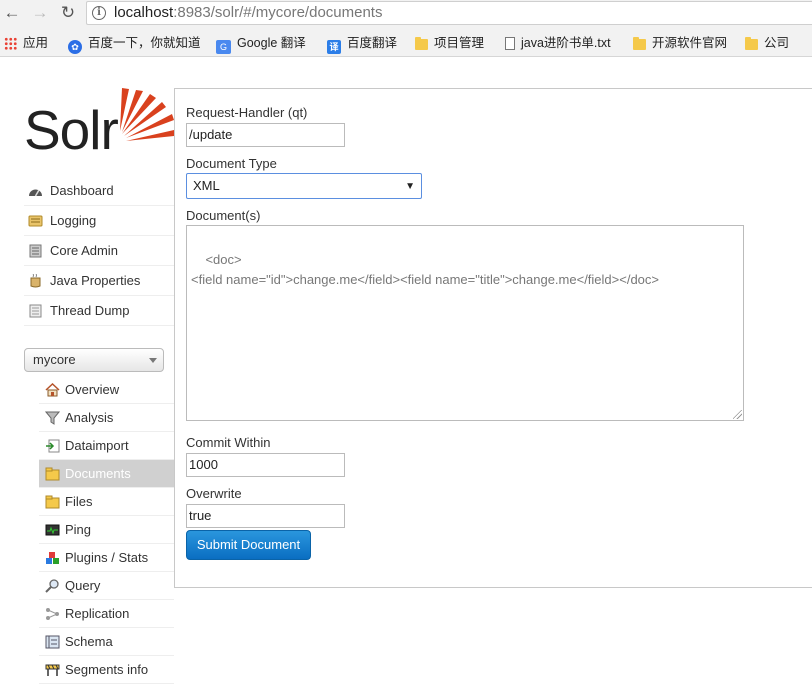 The width and height of the screenshot is (812, 697). Describe the element at coordinates (52, 558) in the screenshot. I see `plugins-icon` at that location.